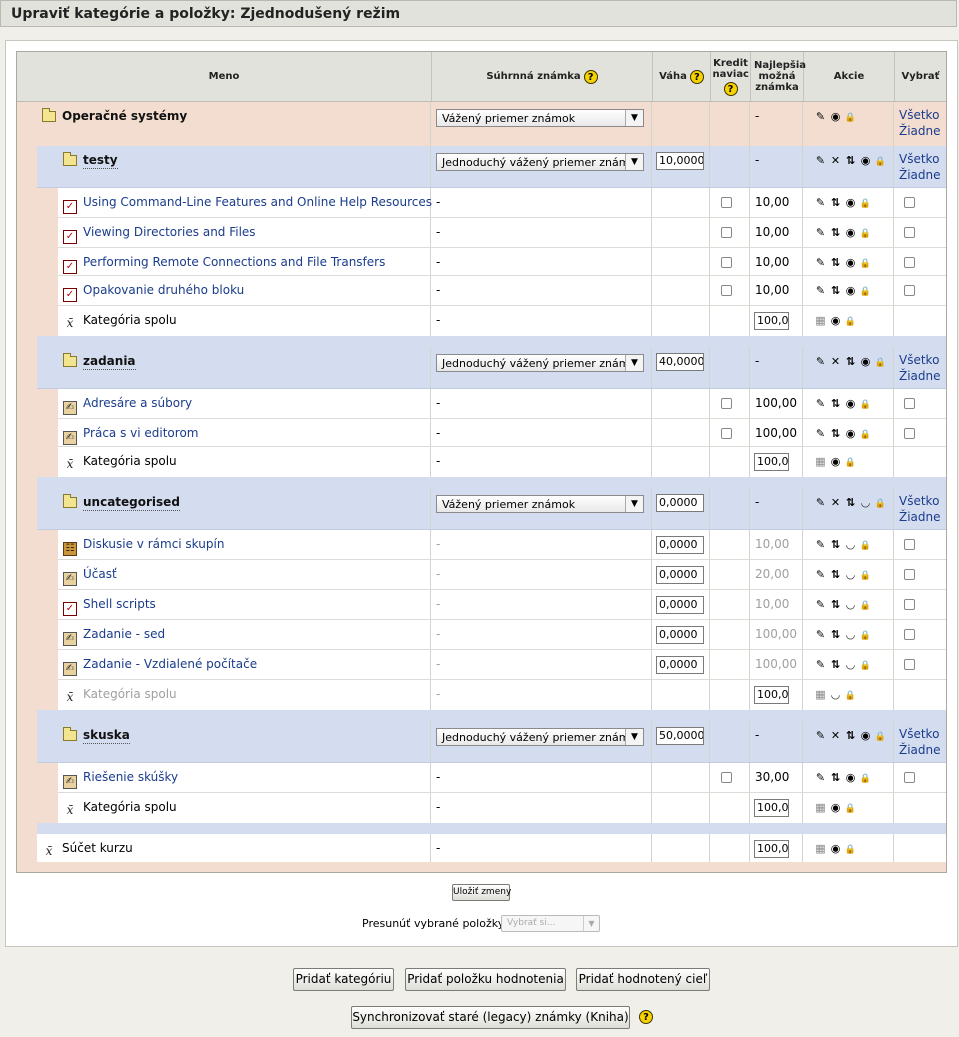  I want to click on row-label: Adresáre a súbory, so click(137, 403).